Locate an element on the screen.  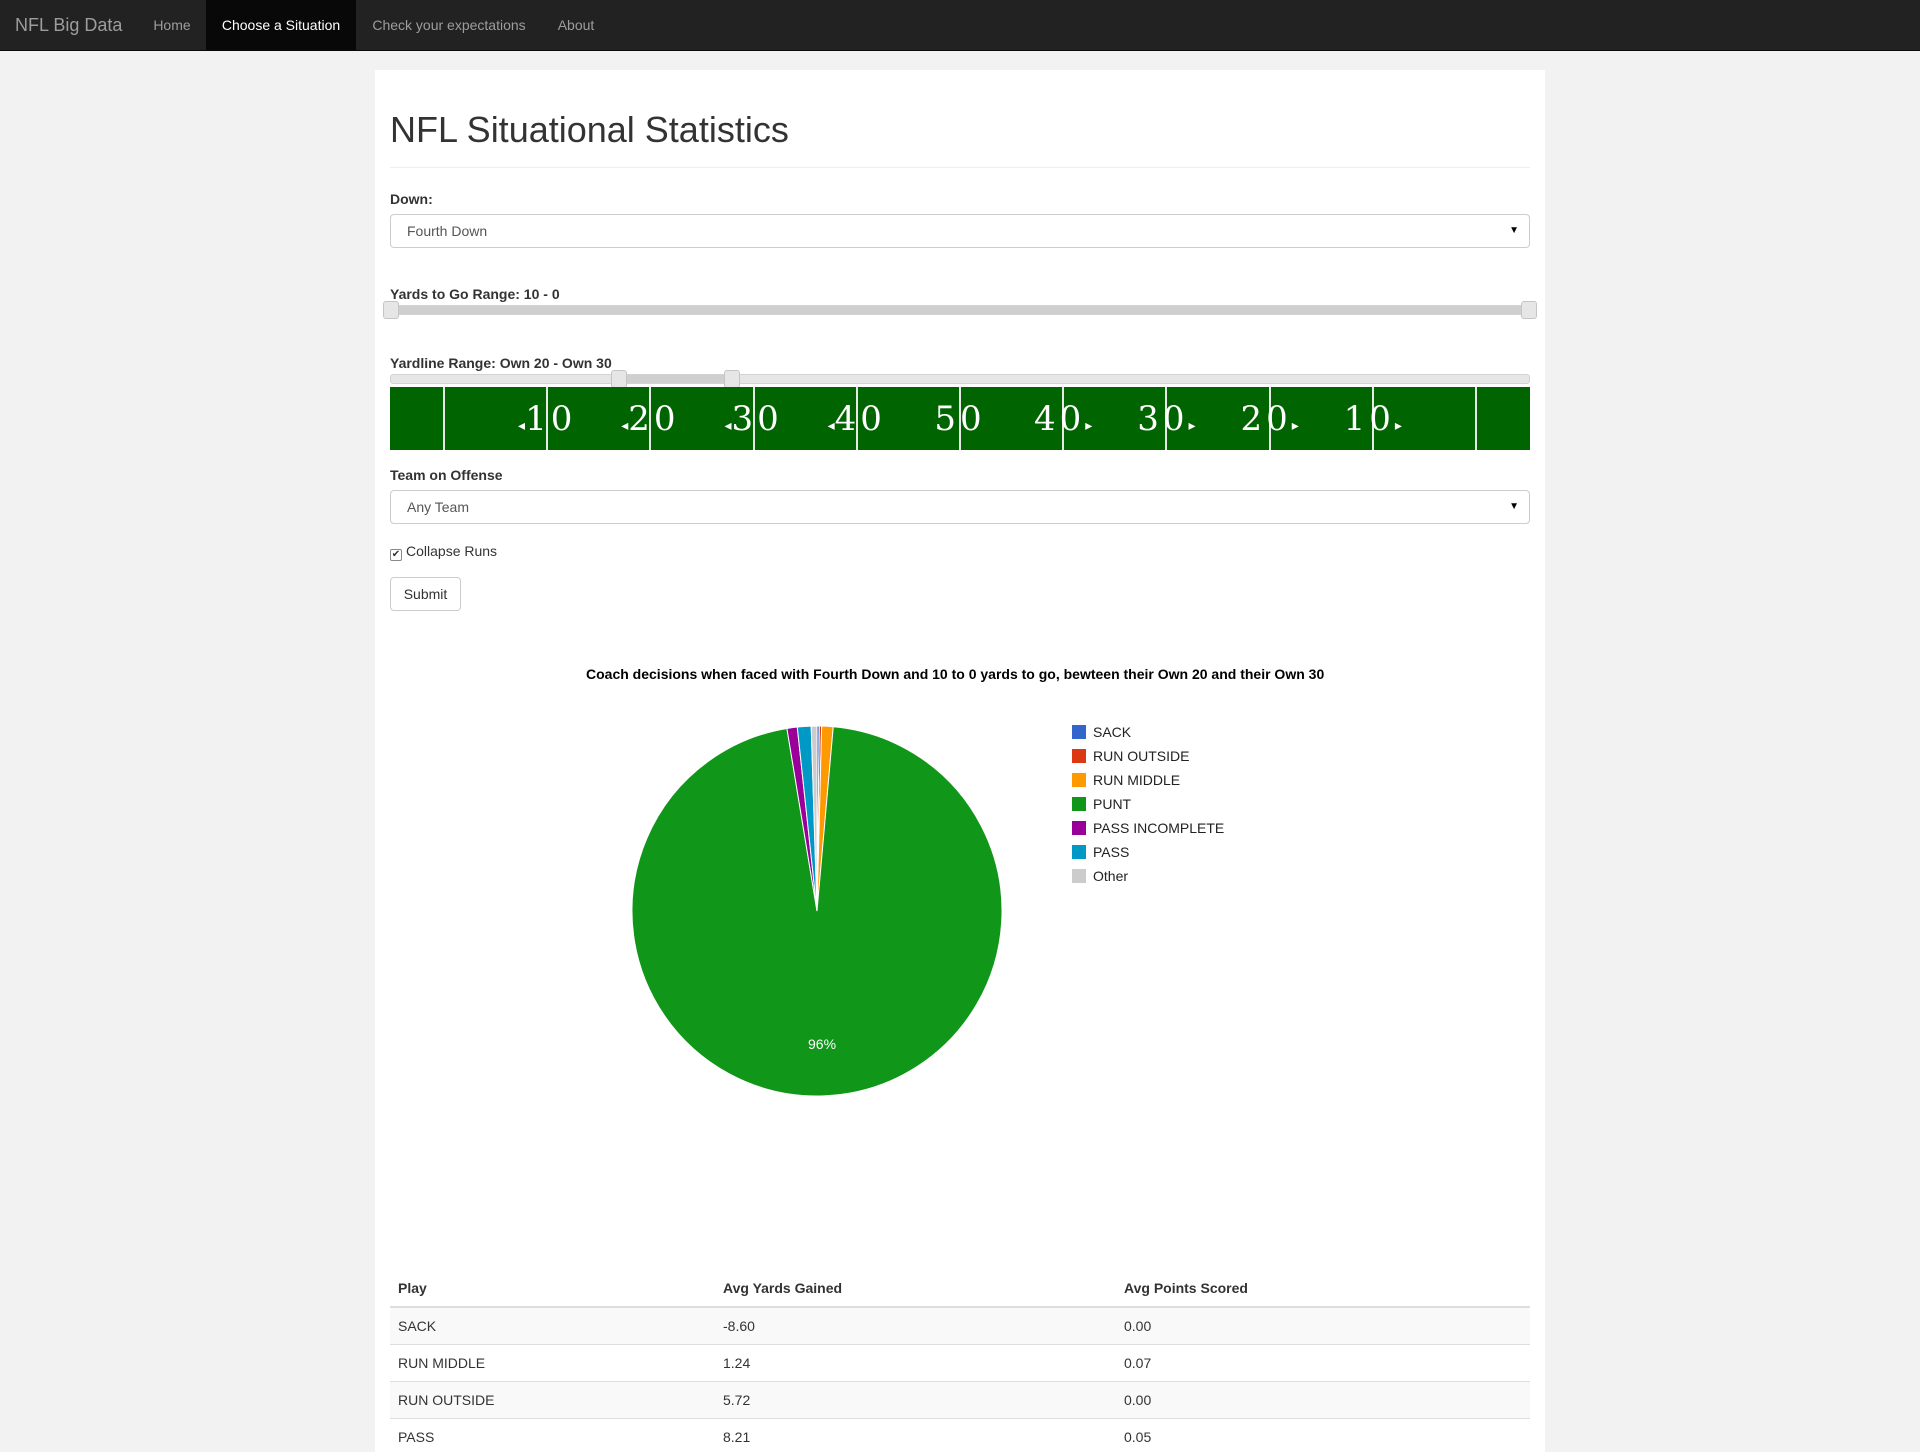
table-row: RUN OUTSIDE 5.72 0.00 is located at coordinates (960, 1399).